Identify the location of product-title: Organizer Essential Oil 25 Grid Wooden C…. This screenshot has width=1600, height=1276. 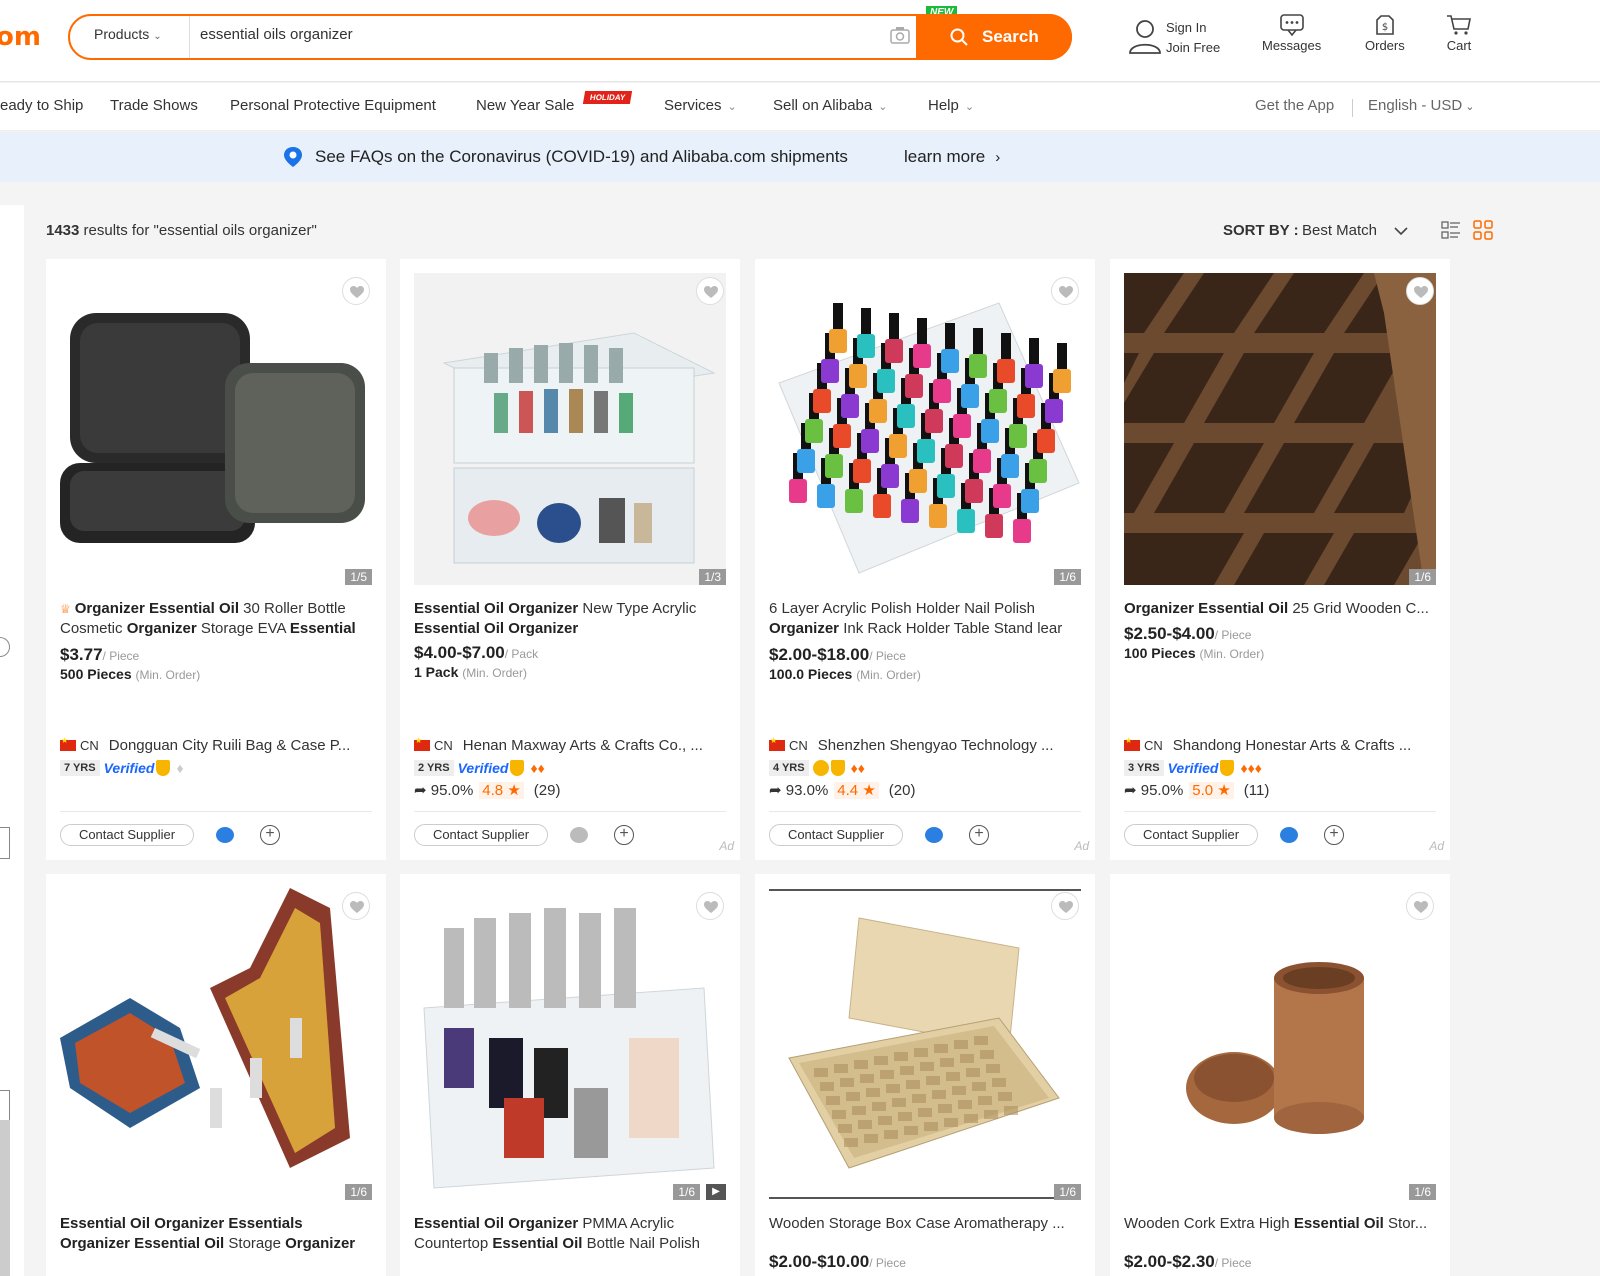
(1281, 609).